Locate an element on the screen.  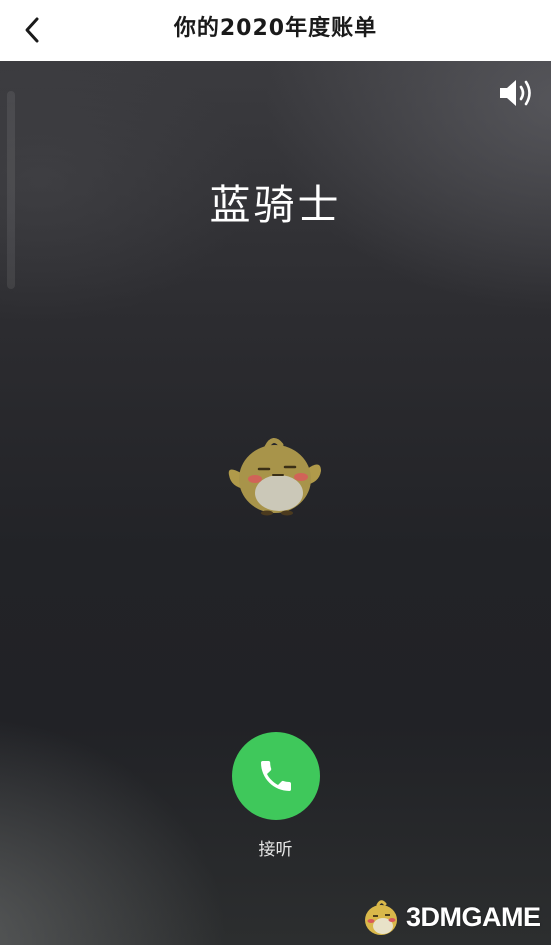
watermark-logo: 3DMGAME is located at coordinates (453, 917).